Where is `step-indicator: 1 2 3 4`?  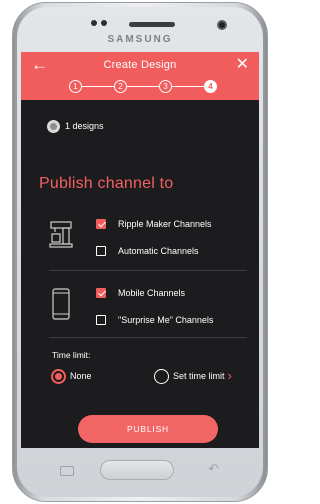
step-indicator: 1 2 3 4 is located at coordinates (144, 87).